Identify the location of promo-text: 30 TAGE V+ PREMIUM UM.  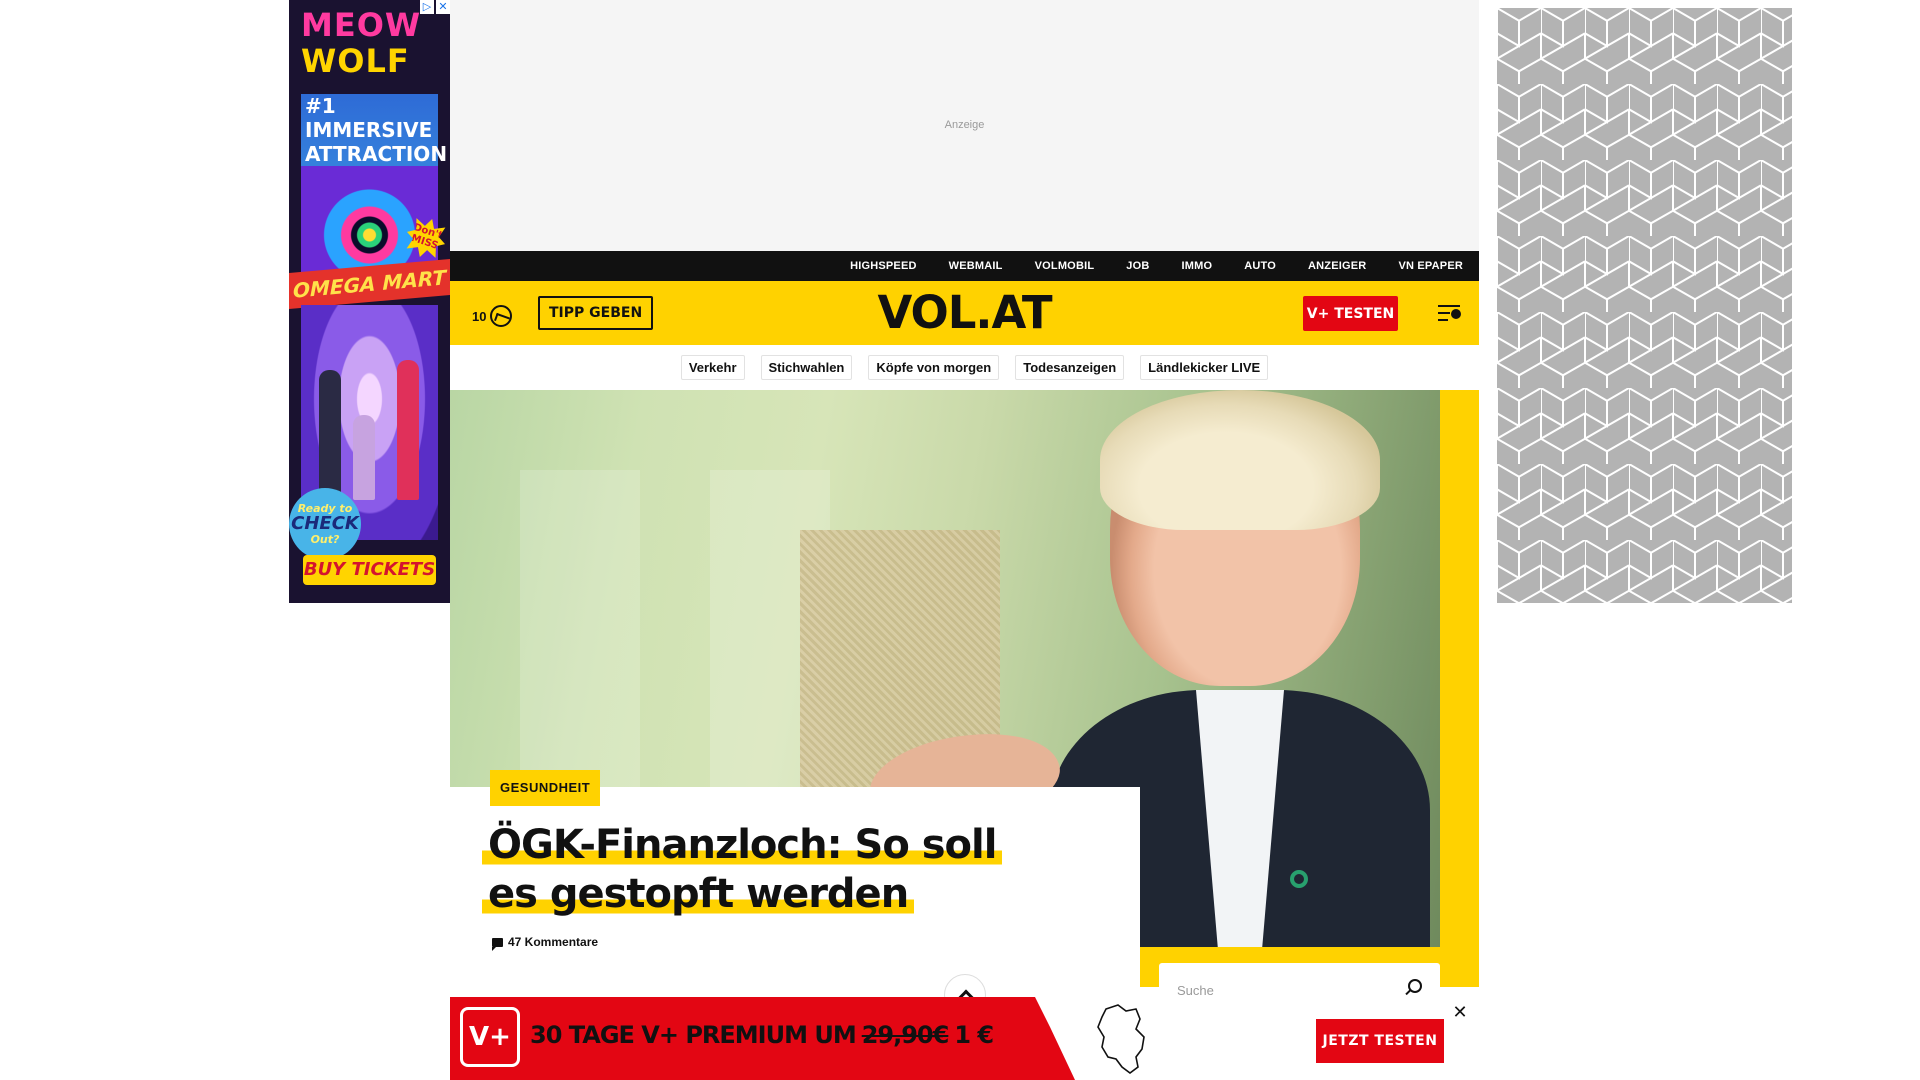
(693, 1035).